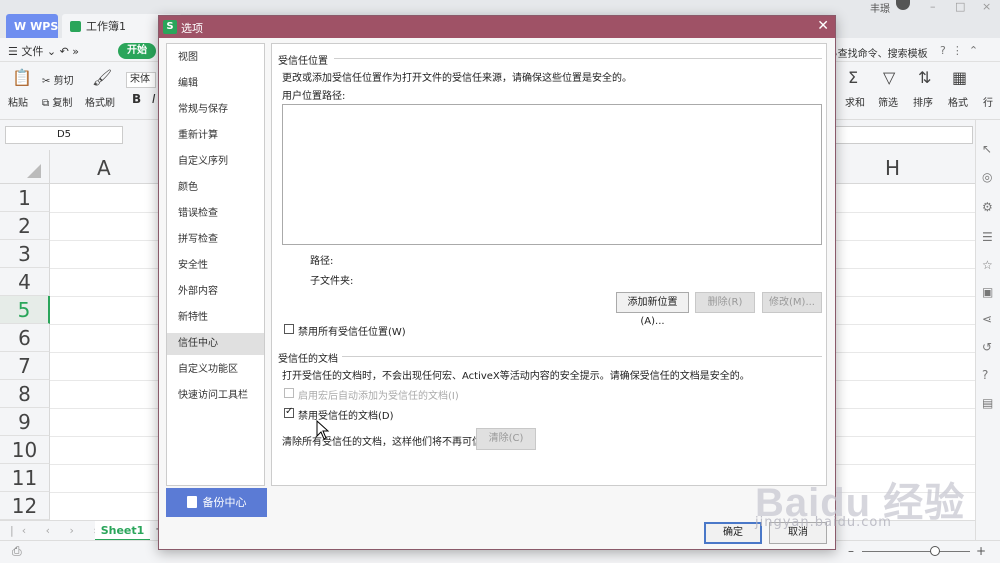  I want to click on disable-all-locations-checkbox, so click(289, 329).